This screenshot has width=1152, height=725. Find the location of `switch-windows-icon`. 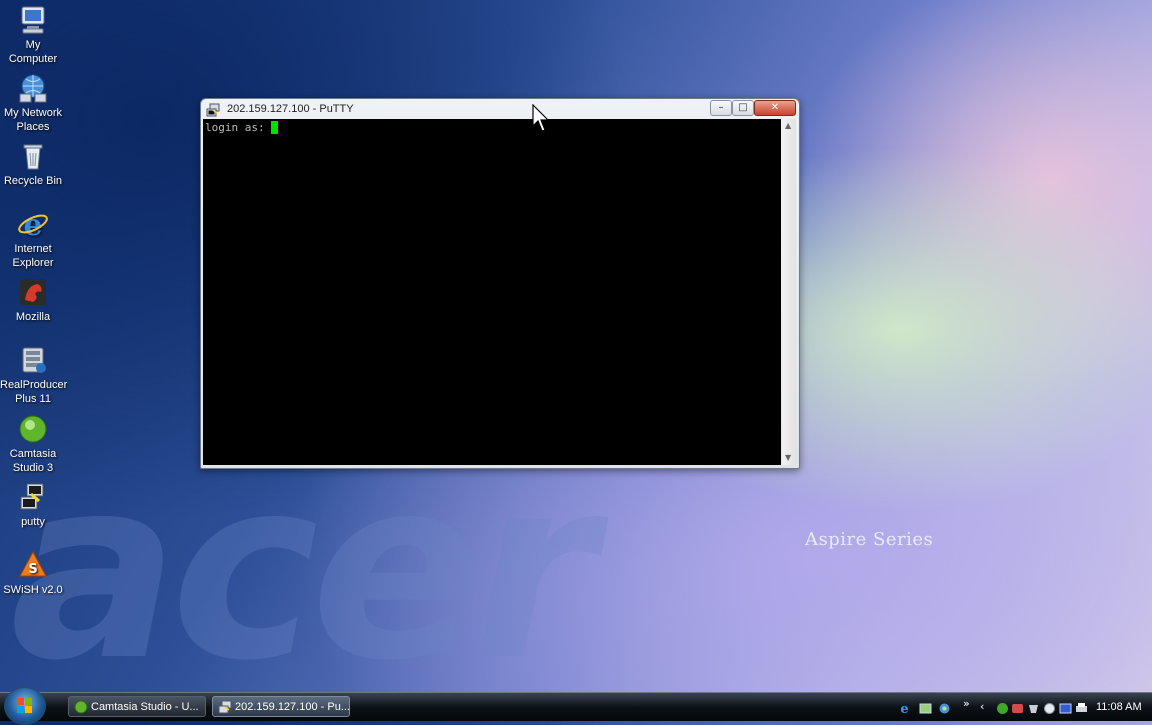

switch-windows-icon is located at coordinates (944, 707).